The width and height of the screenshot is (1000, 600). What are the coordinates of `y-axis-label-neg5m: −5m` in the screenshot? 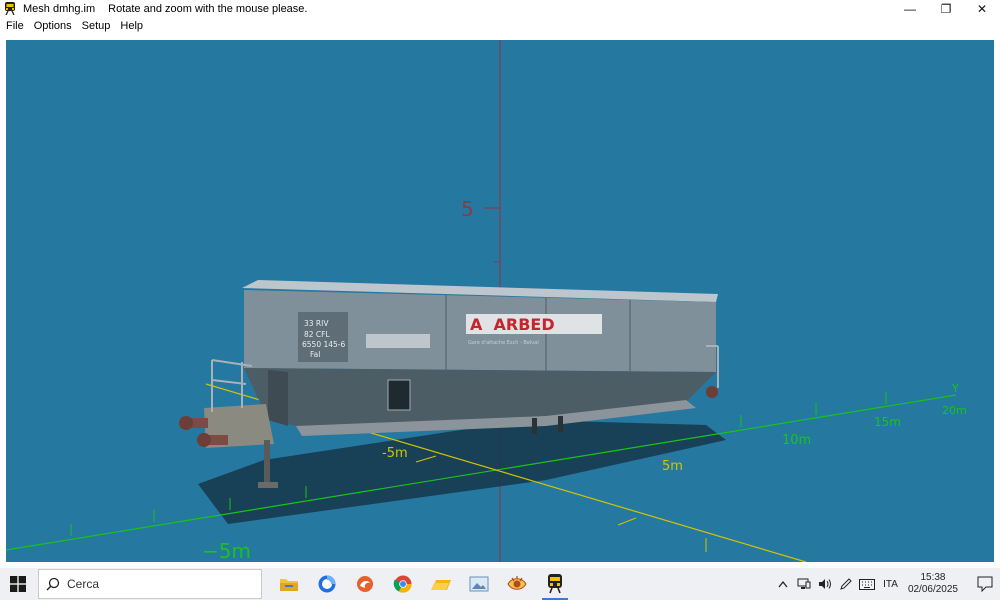 It's located at (226, 550).